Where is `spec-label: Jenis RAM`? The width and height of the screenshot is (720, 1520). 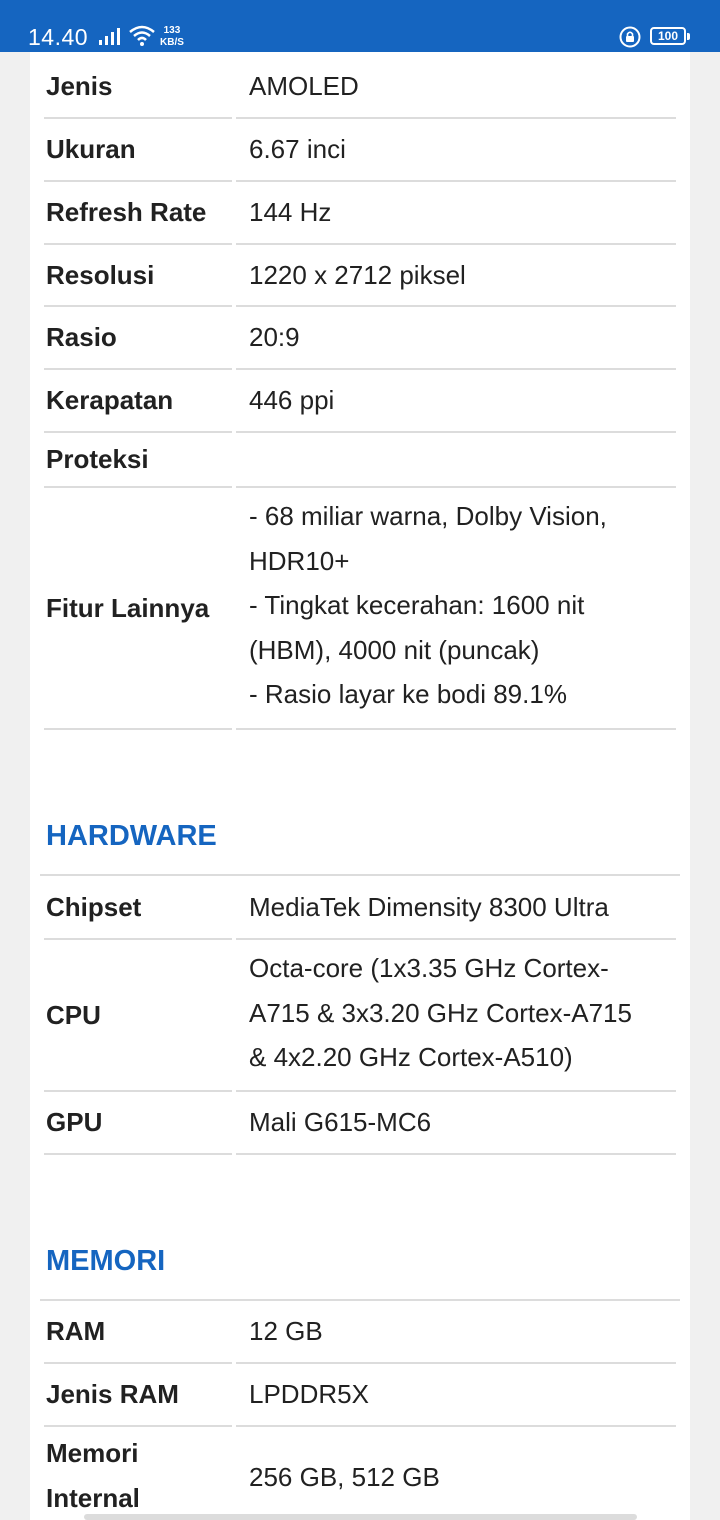
spec-label: Jenis RAM is located at coordinates (138, 1395).